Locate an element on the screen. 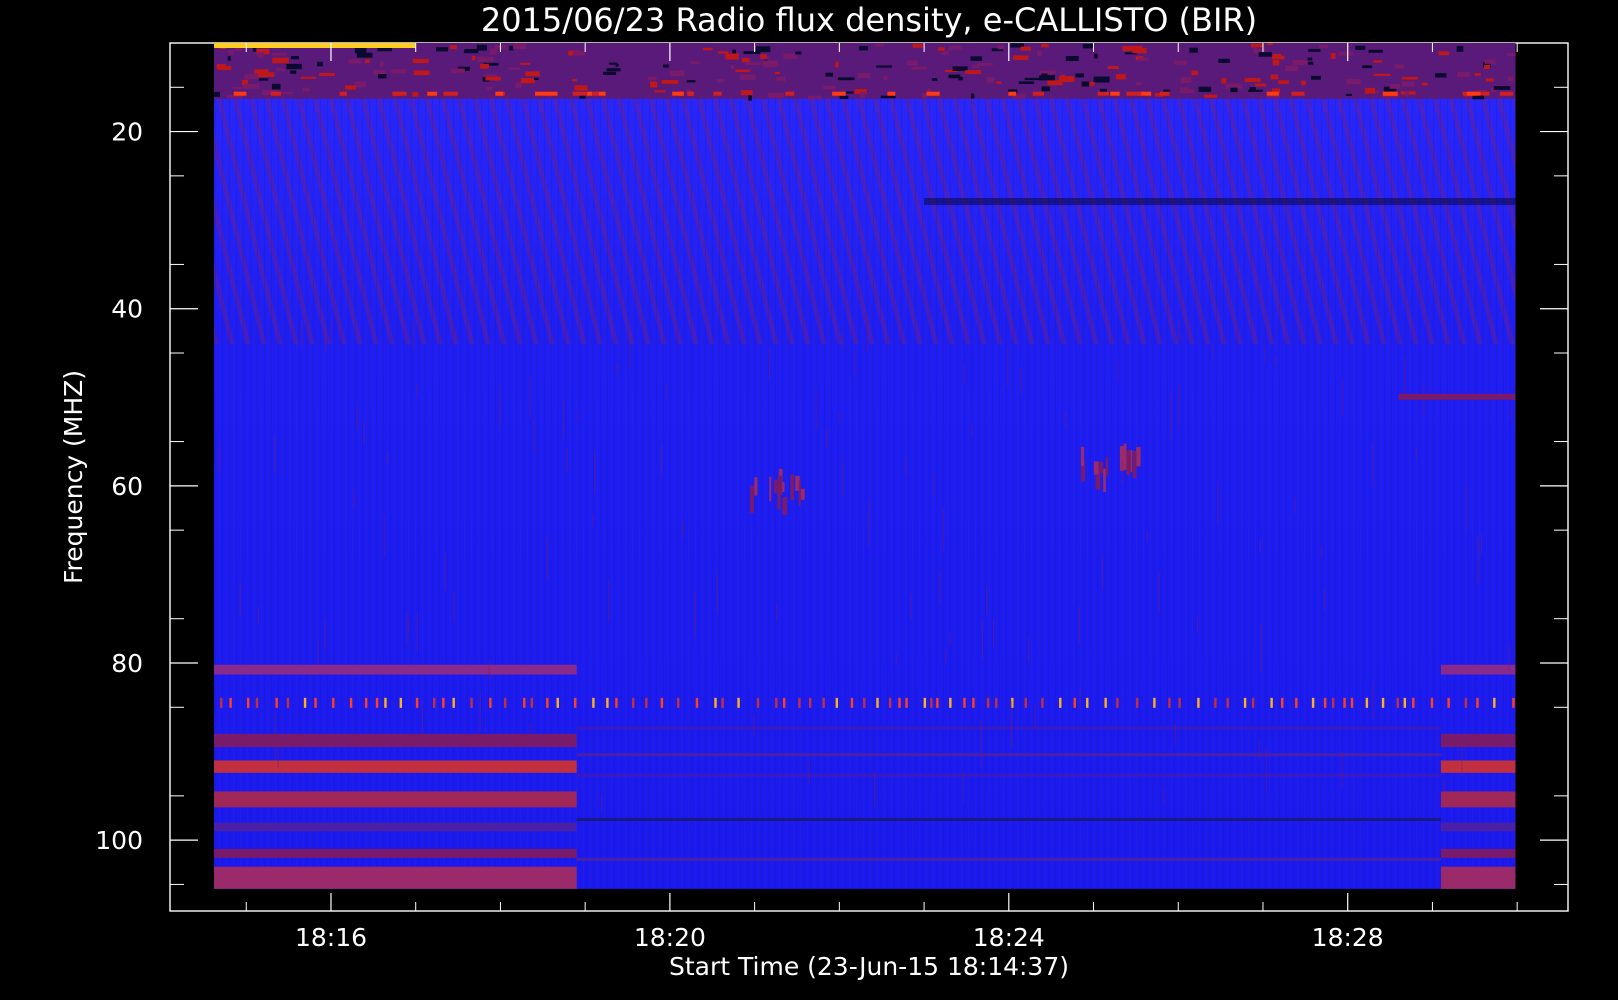 The height and width of the screenshot is (1000, 1618). x-tick-label: 18:28 is located at coordinates (1348, 937).